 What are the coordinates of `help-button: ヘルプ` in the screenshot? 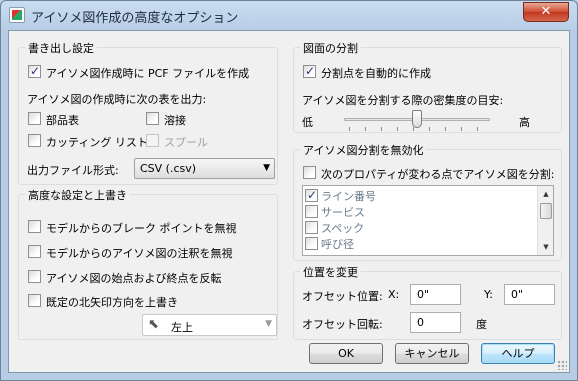 It's located at (518, 353).